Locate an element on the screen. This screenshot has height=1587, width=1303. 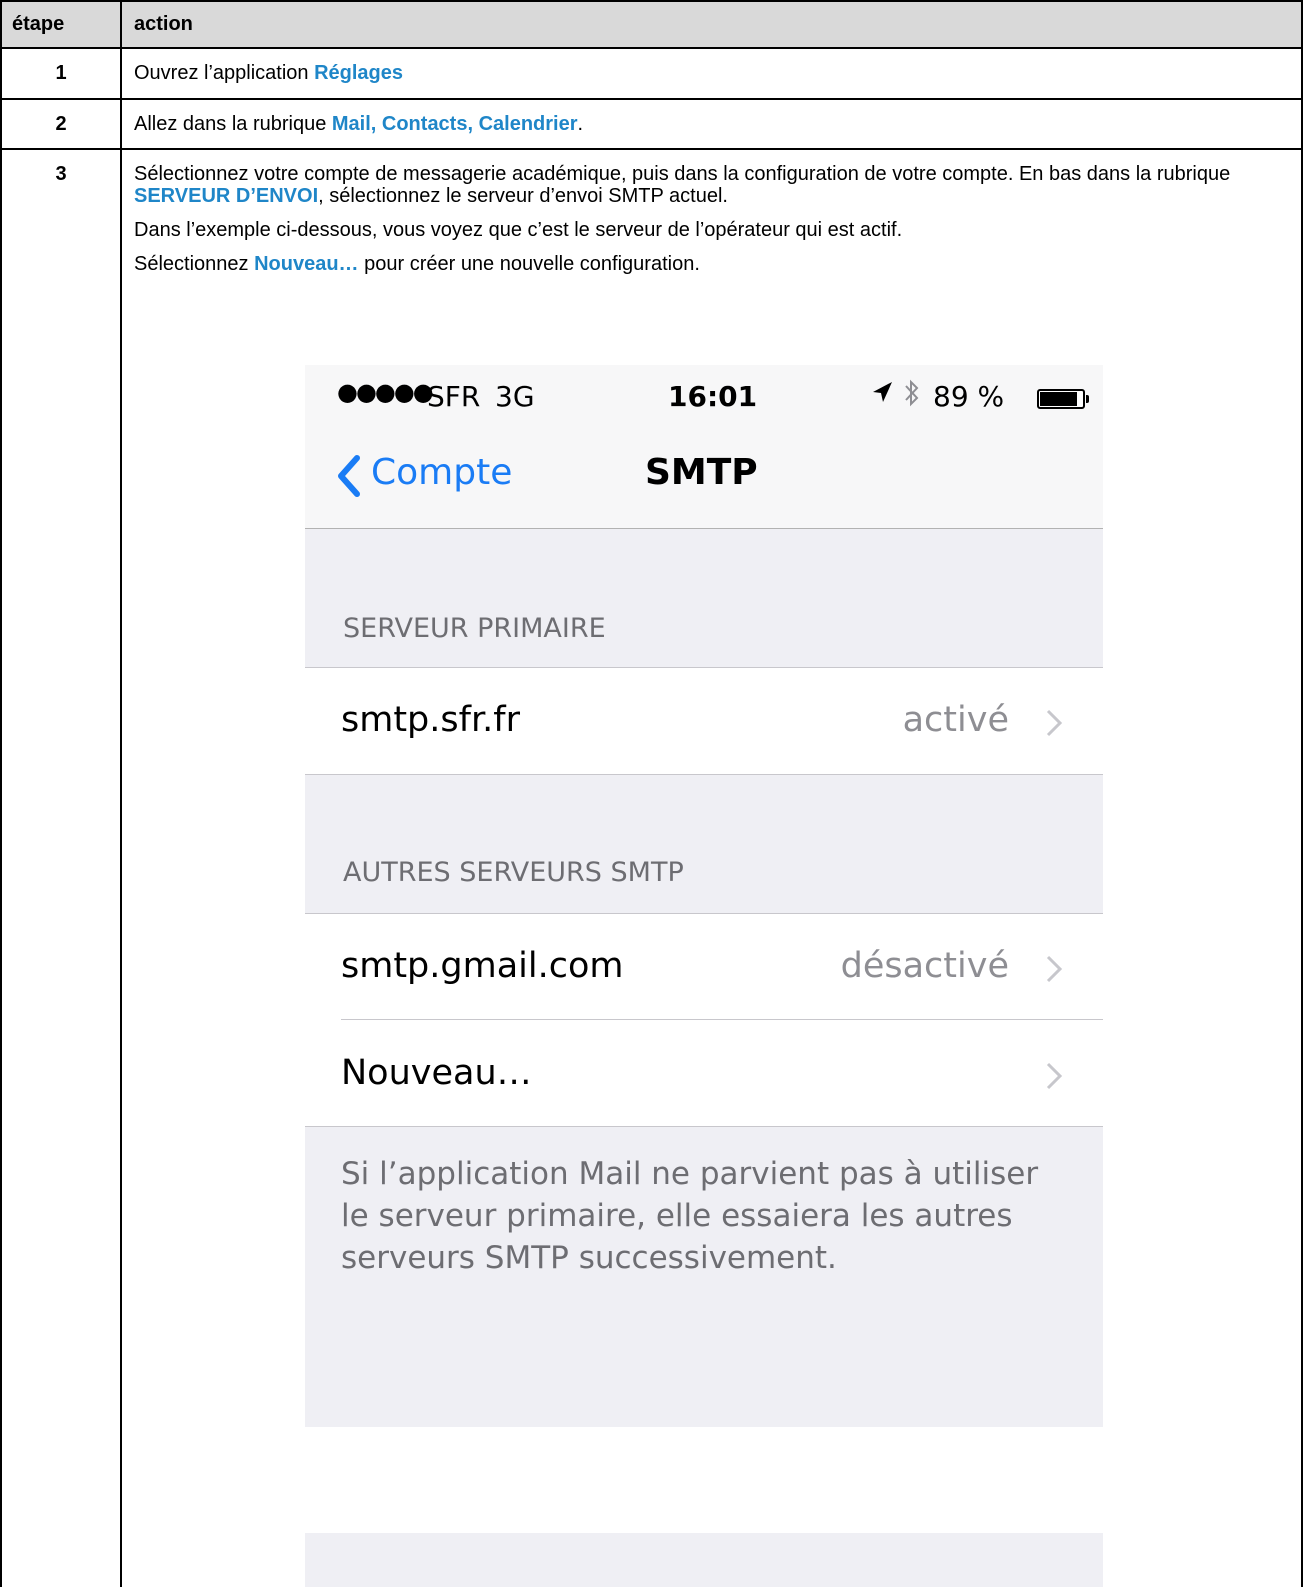
battery-tip is located at coordinates (1087, 399).